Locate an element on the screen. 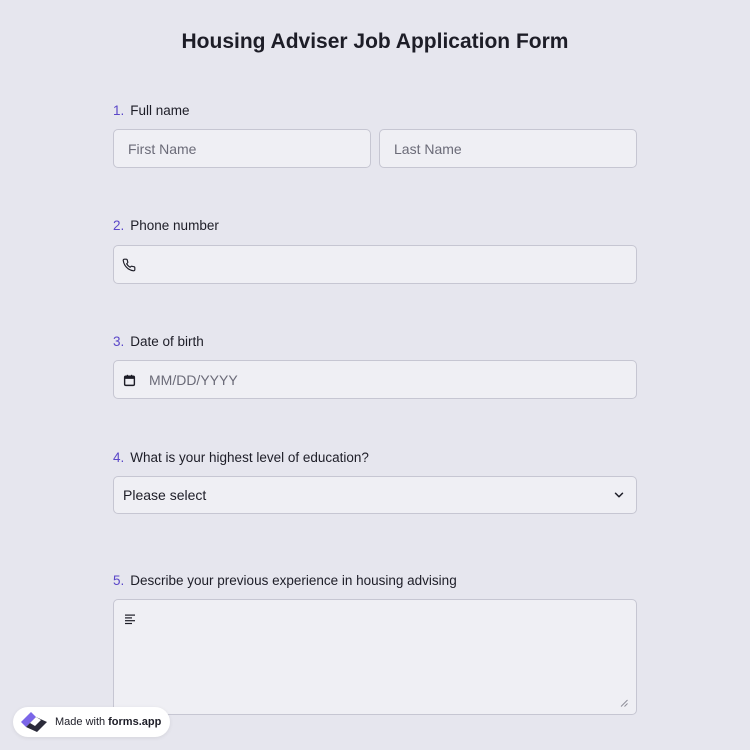 Image resolution: width=750 pixels, height=750 pixels. first-name-input is located at coordinates (242, 148).